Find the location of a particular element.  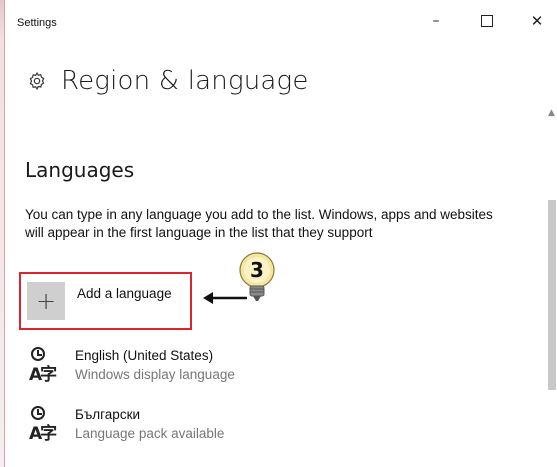

close-button: ✕ is located at coordinates (537, 21).